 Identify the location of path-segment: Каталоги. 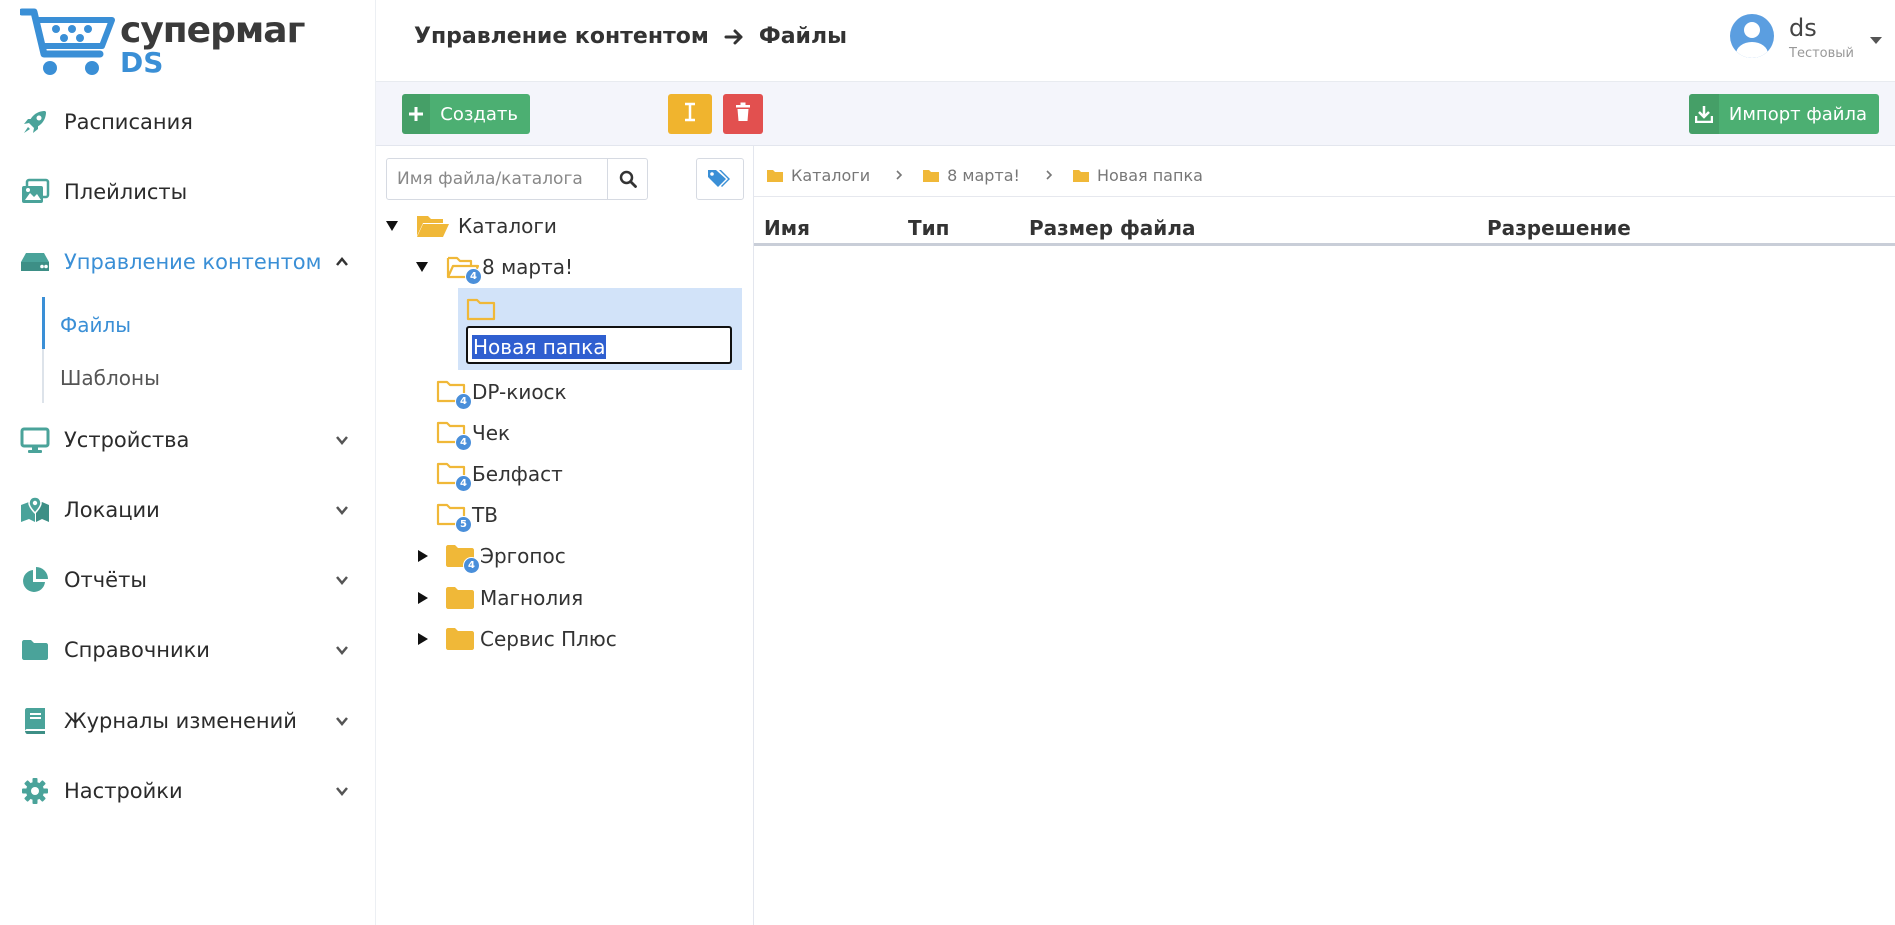
(818, 175).